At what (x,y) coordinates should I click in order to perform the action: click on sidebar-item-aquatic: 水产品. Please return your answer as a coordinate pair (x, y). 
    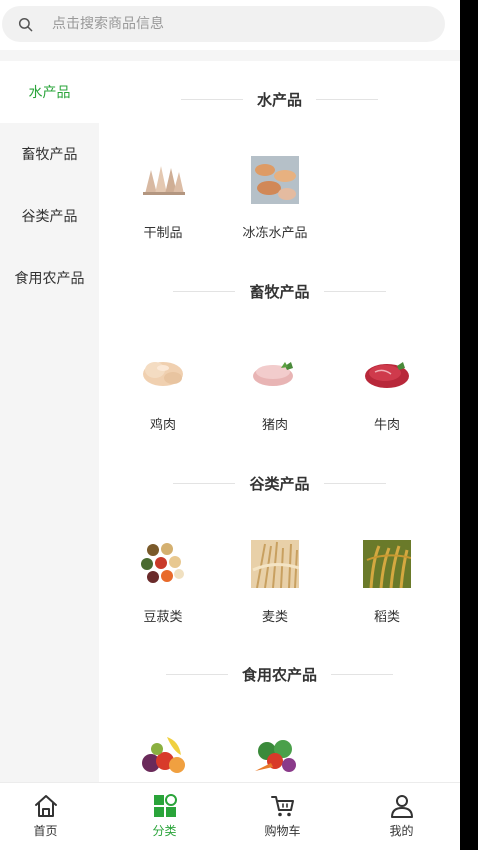
    Looking at the image, I should click on (49, 92).